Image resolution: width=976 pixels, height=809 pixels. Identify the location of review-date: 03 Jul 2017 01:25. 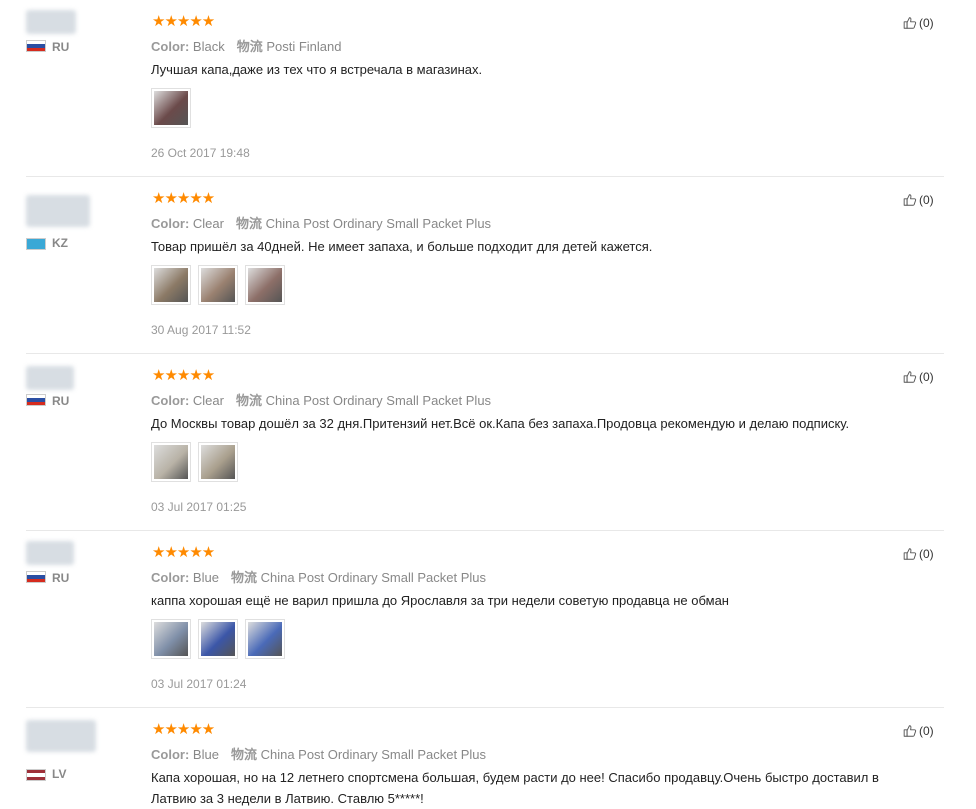
(199, 507).